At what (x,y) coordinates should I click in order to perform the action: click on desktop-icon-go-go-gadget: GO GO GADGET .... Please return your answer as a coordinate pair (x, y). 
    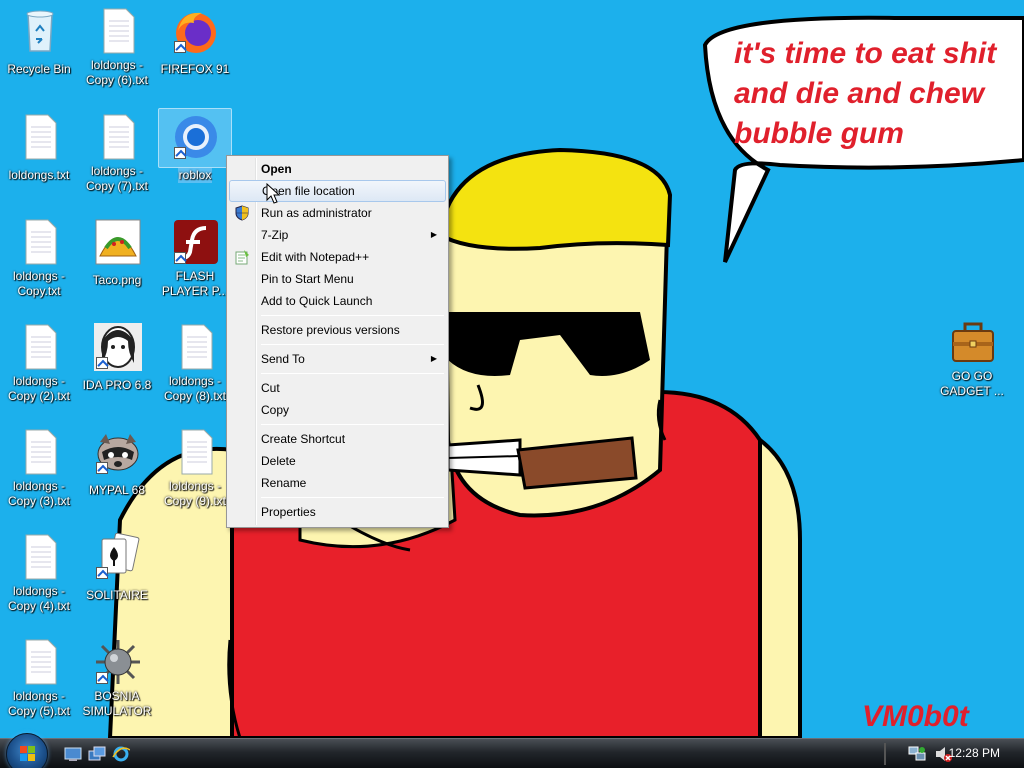
    Looking at the image, I should click on (972, 356).